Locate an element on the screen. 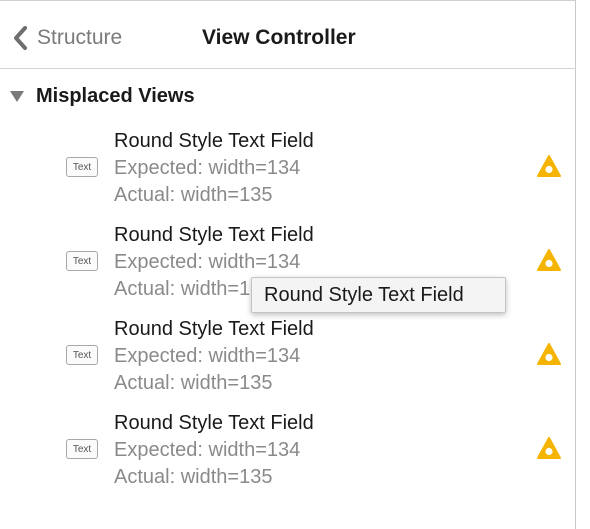 The image size is (590, 529). navigation-bar: Structure View Controller is located at coordinates (288, 35).